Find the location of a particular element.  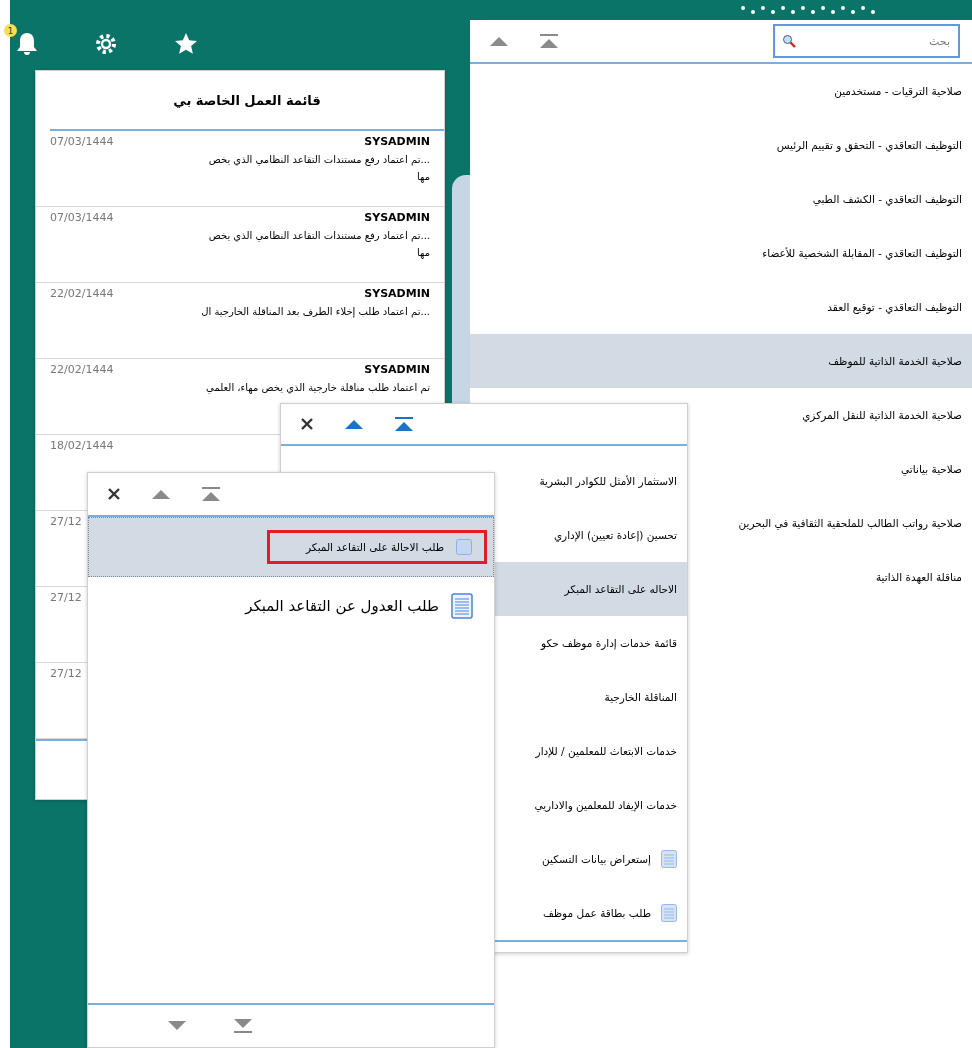

item-message: تم اعتماد طلب مناقلة خارجية الذي يخص مهاء، العلمي is located at coordinates (317, 388).